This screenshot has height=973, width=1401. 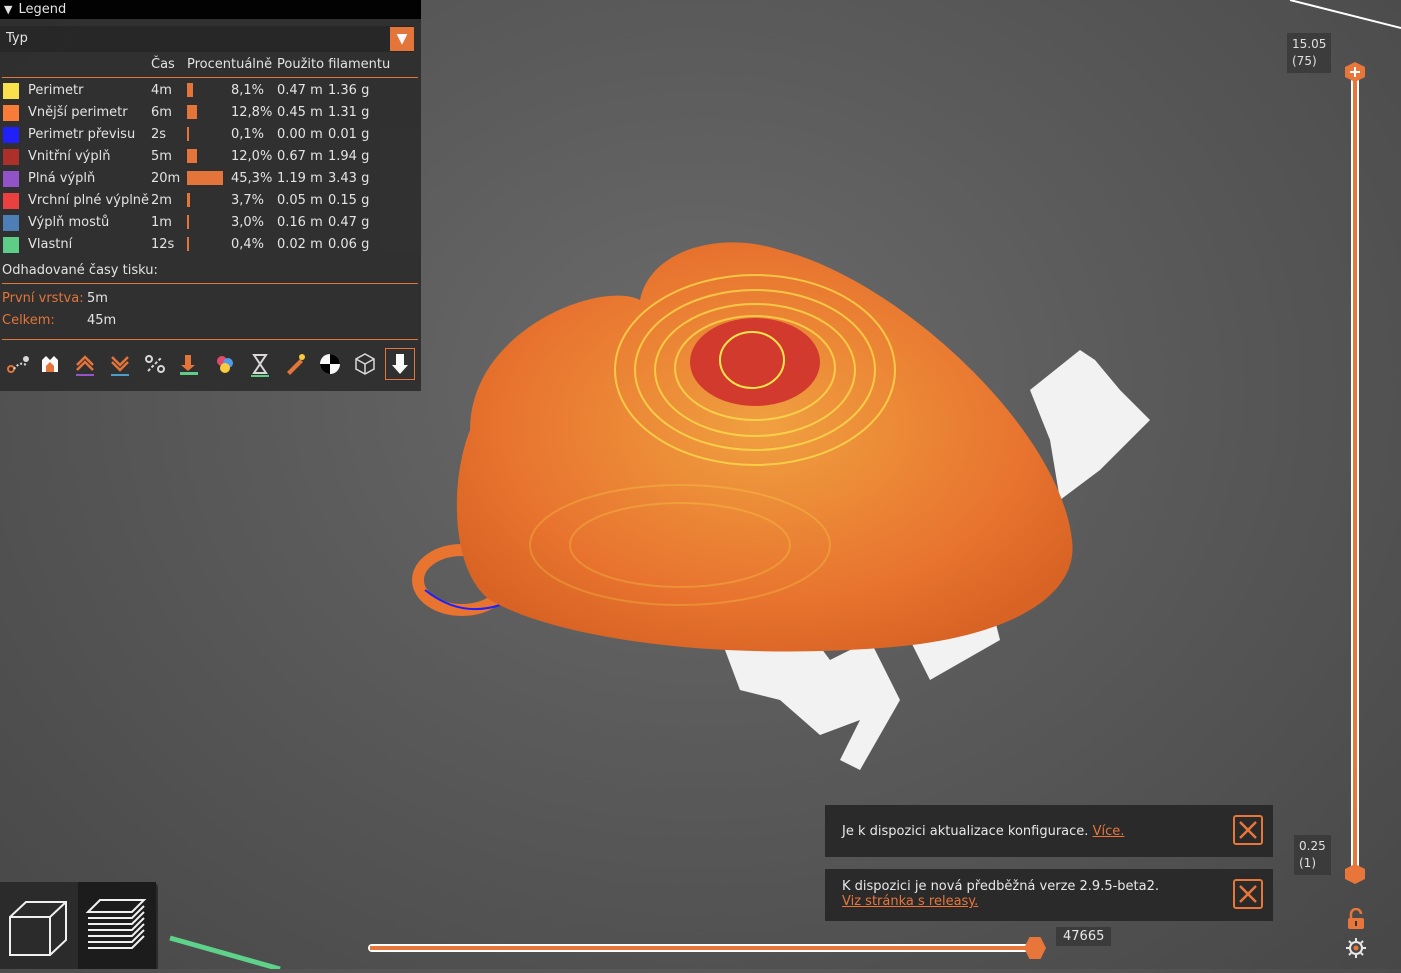 What do you see at coordinates (209, 91) in the screenshot?
I see `legend-row: Perimetr 4m 8,1% 0.47 m 1.36 g` at bounding box center [209, 91].